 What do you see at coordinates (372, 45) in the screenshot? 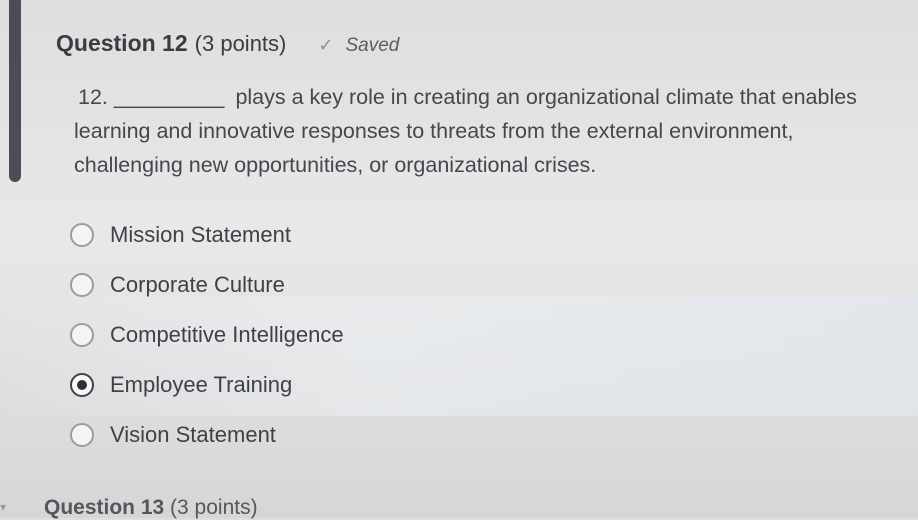
I see `saved-label: Saved` at bounding box center [372, 45].